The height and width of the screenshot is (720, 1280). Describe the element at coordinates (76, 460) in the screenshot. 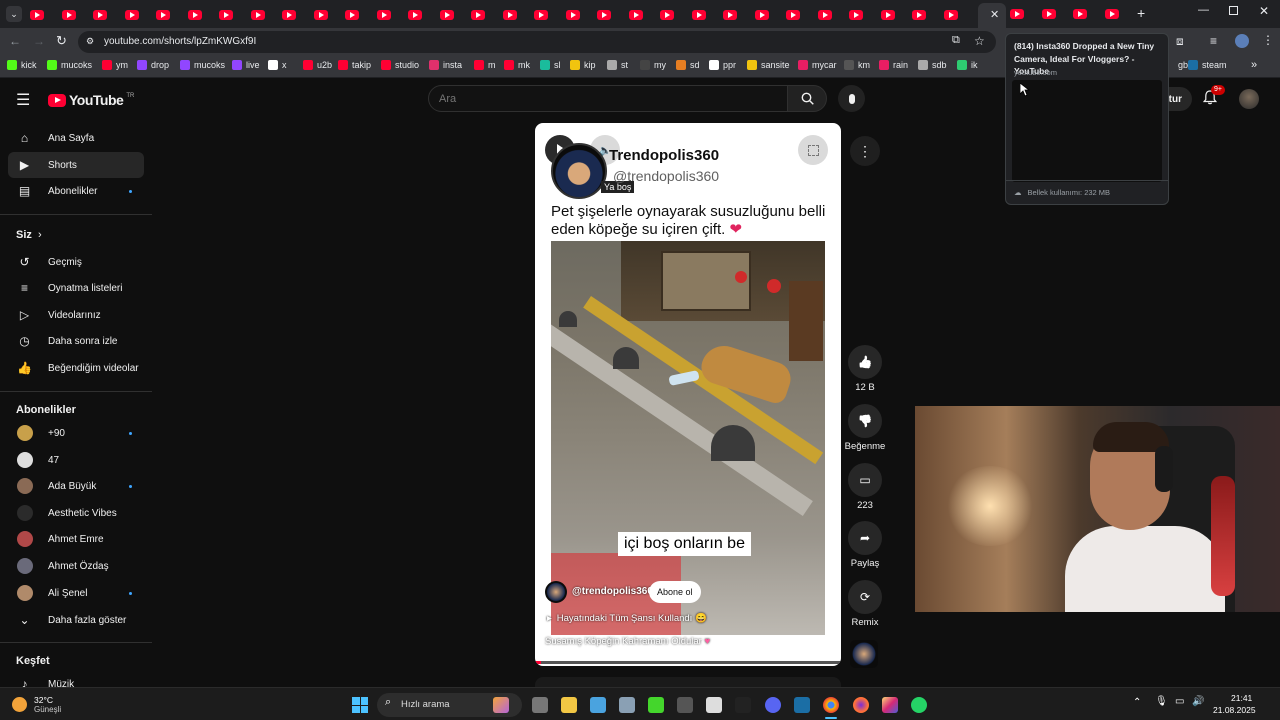

I see `sidebar-item: 47` at that location.